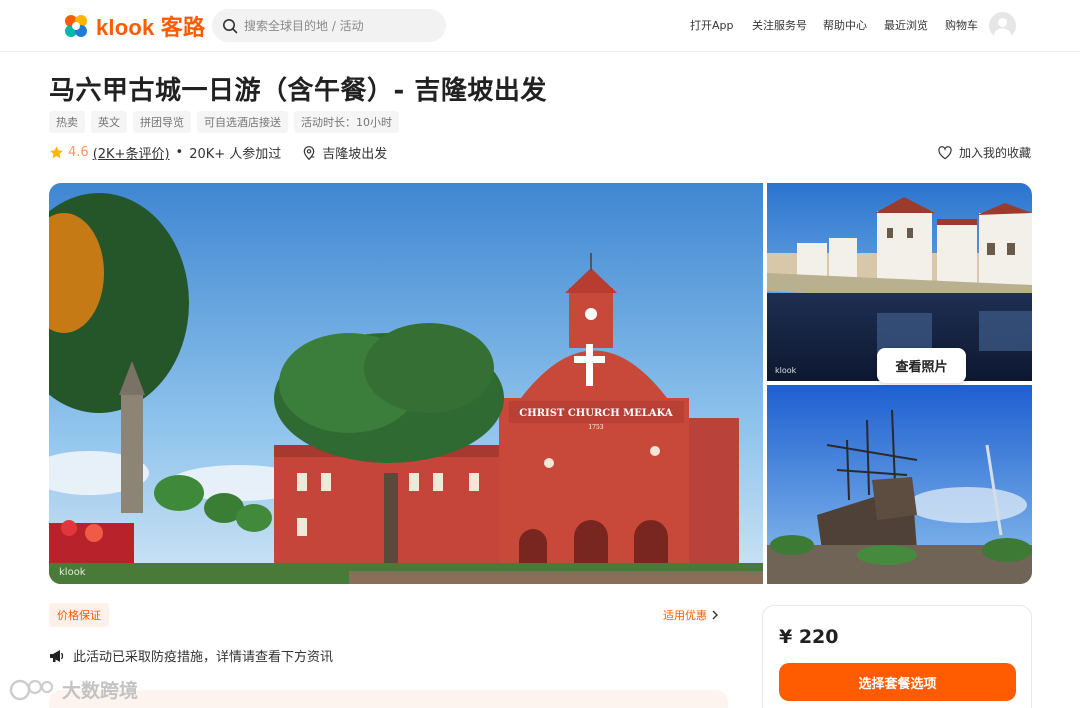 Image resolution: width=1080 pixels, height=708 pixels. What do you see at coordinates (100, 691) in the screenshot?
I see `watermark-text: 大数跨境` at bounding box center [100, 691].